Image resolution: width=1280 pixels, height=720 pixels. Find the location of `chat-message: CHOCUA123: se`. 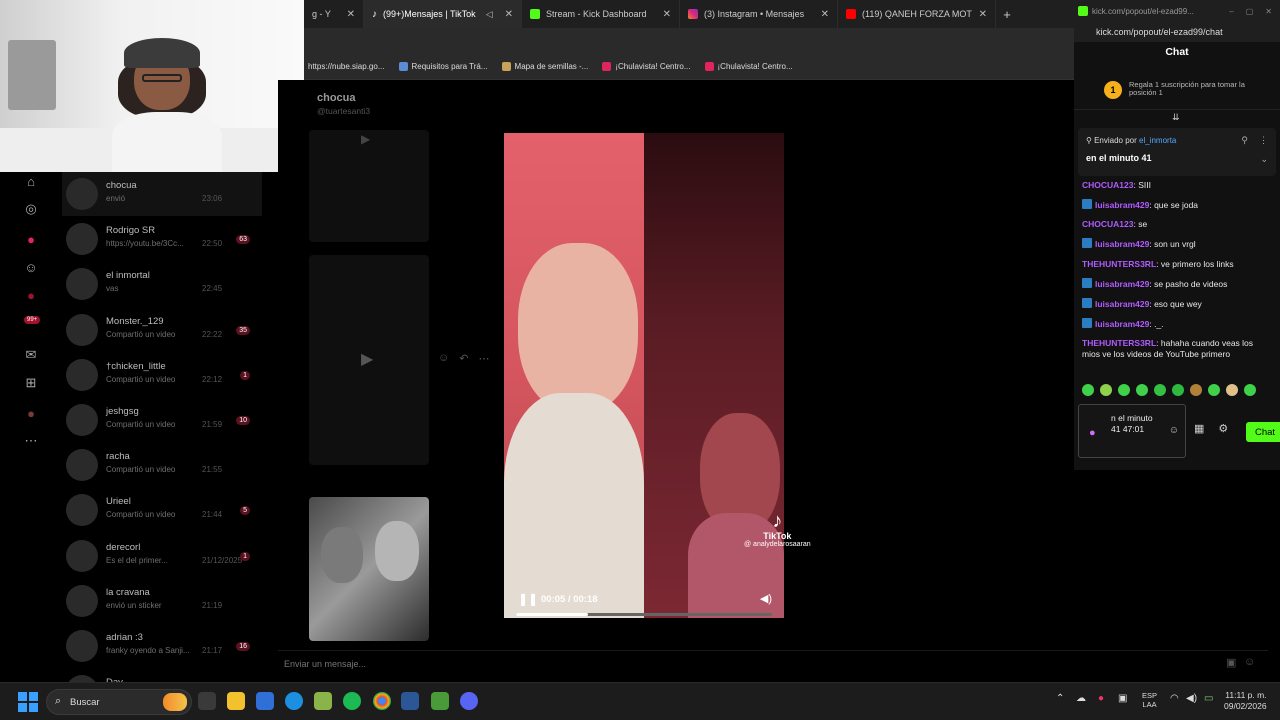

chat-message: CHOCUA123: se is located at coordinates (1177, 224).